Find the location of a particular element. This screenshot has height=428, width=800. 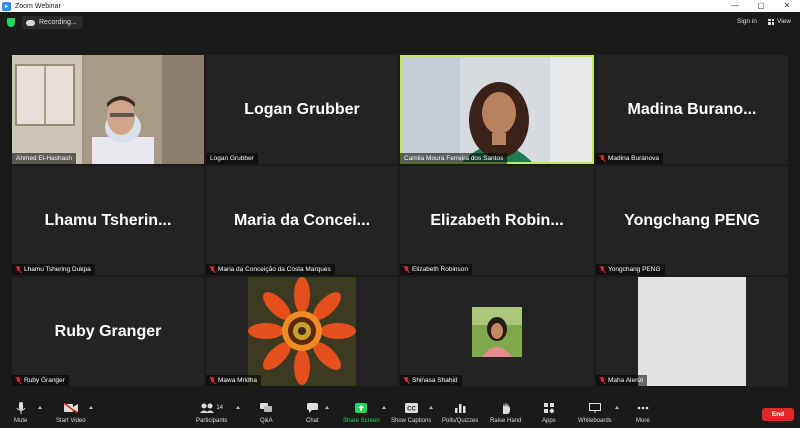

close-button: ✕ is located at coordinates (787, 6).